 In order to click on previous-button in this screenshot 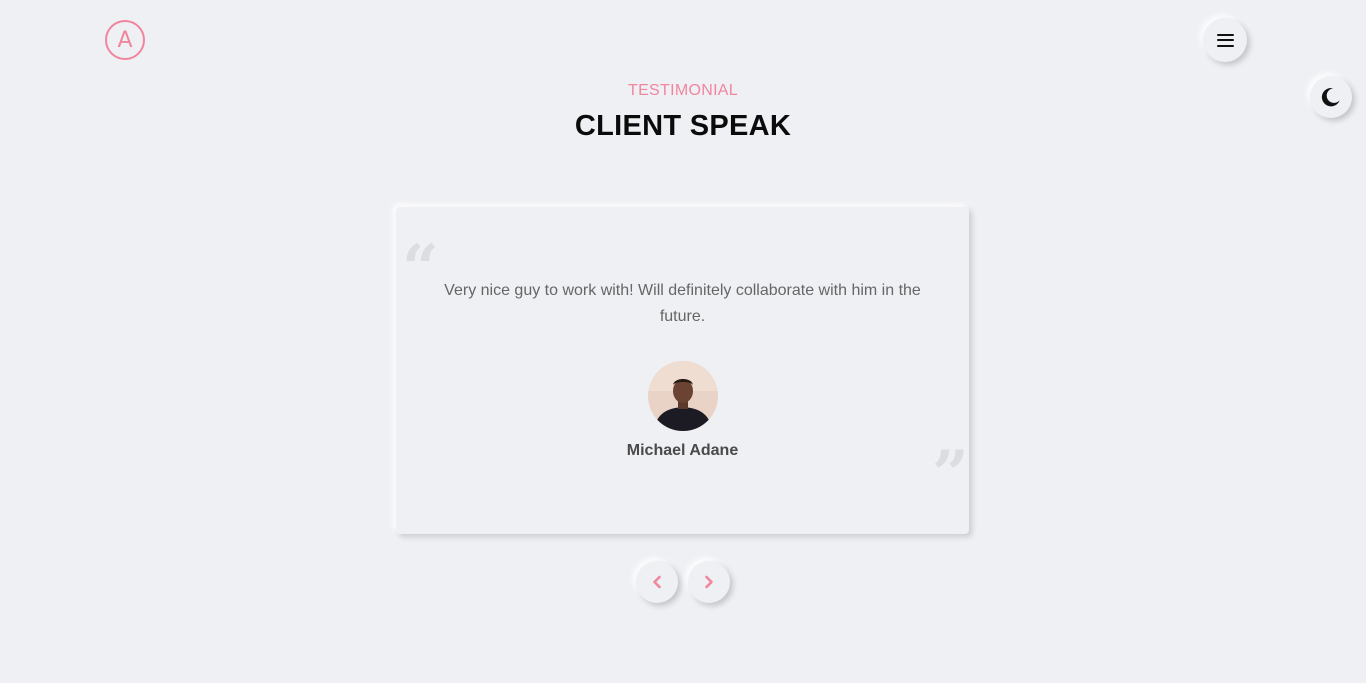, I will do `click(657, 582)`.